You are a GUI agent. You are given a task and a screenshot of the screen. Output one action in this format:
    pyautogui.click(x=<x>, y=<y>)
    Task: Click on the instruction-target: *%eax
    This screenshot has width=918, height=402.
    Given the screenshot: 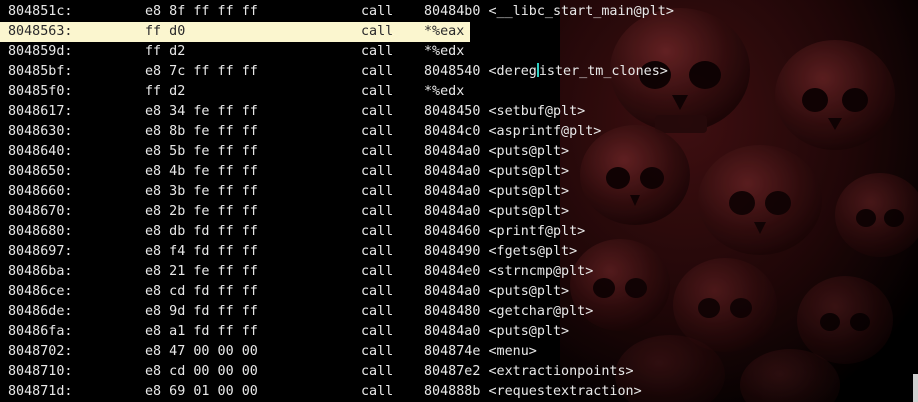 What is the action you would take?
    pyautogui.click(x=444, y=31)
    